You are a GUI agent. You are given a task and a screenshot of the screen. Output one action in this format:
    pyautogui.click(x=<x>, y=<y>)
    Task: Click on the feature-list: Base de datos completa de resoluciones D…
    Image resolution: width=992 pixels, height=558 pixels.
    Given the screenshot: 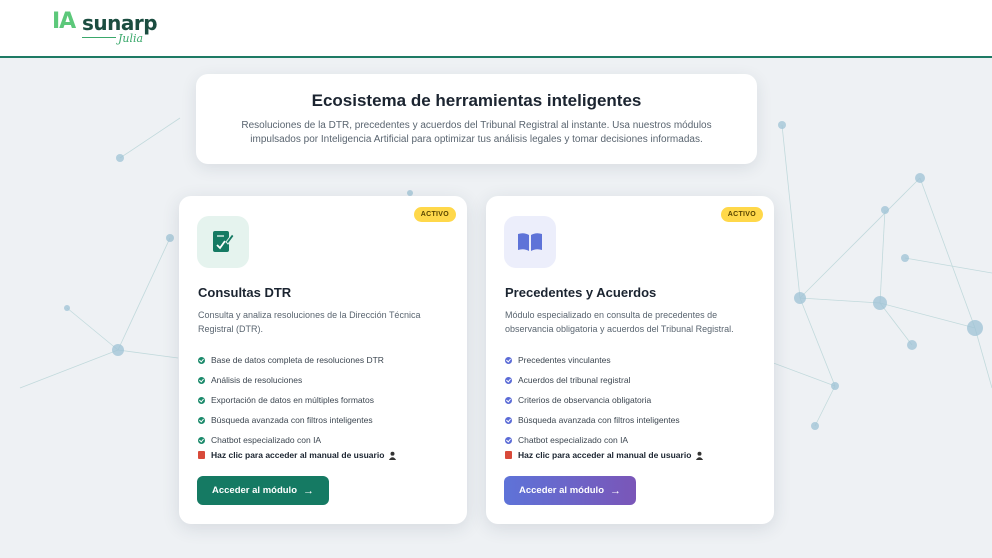 What is the action you would take?
    pyautogui.click(x=291, y=400)
    